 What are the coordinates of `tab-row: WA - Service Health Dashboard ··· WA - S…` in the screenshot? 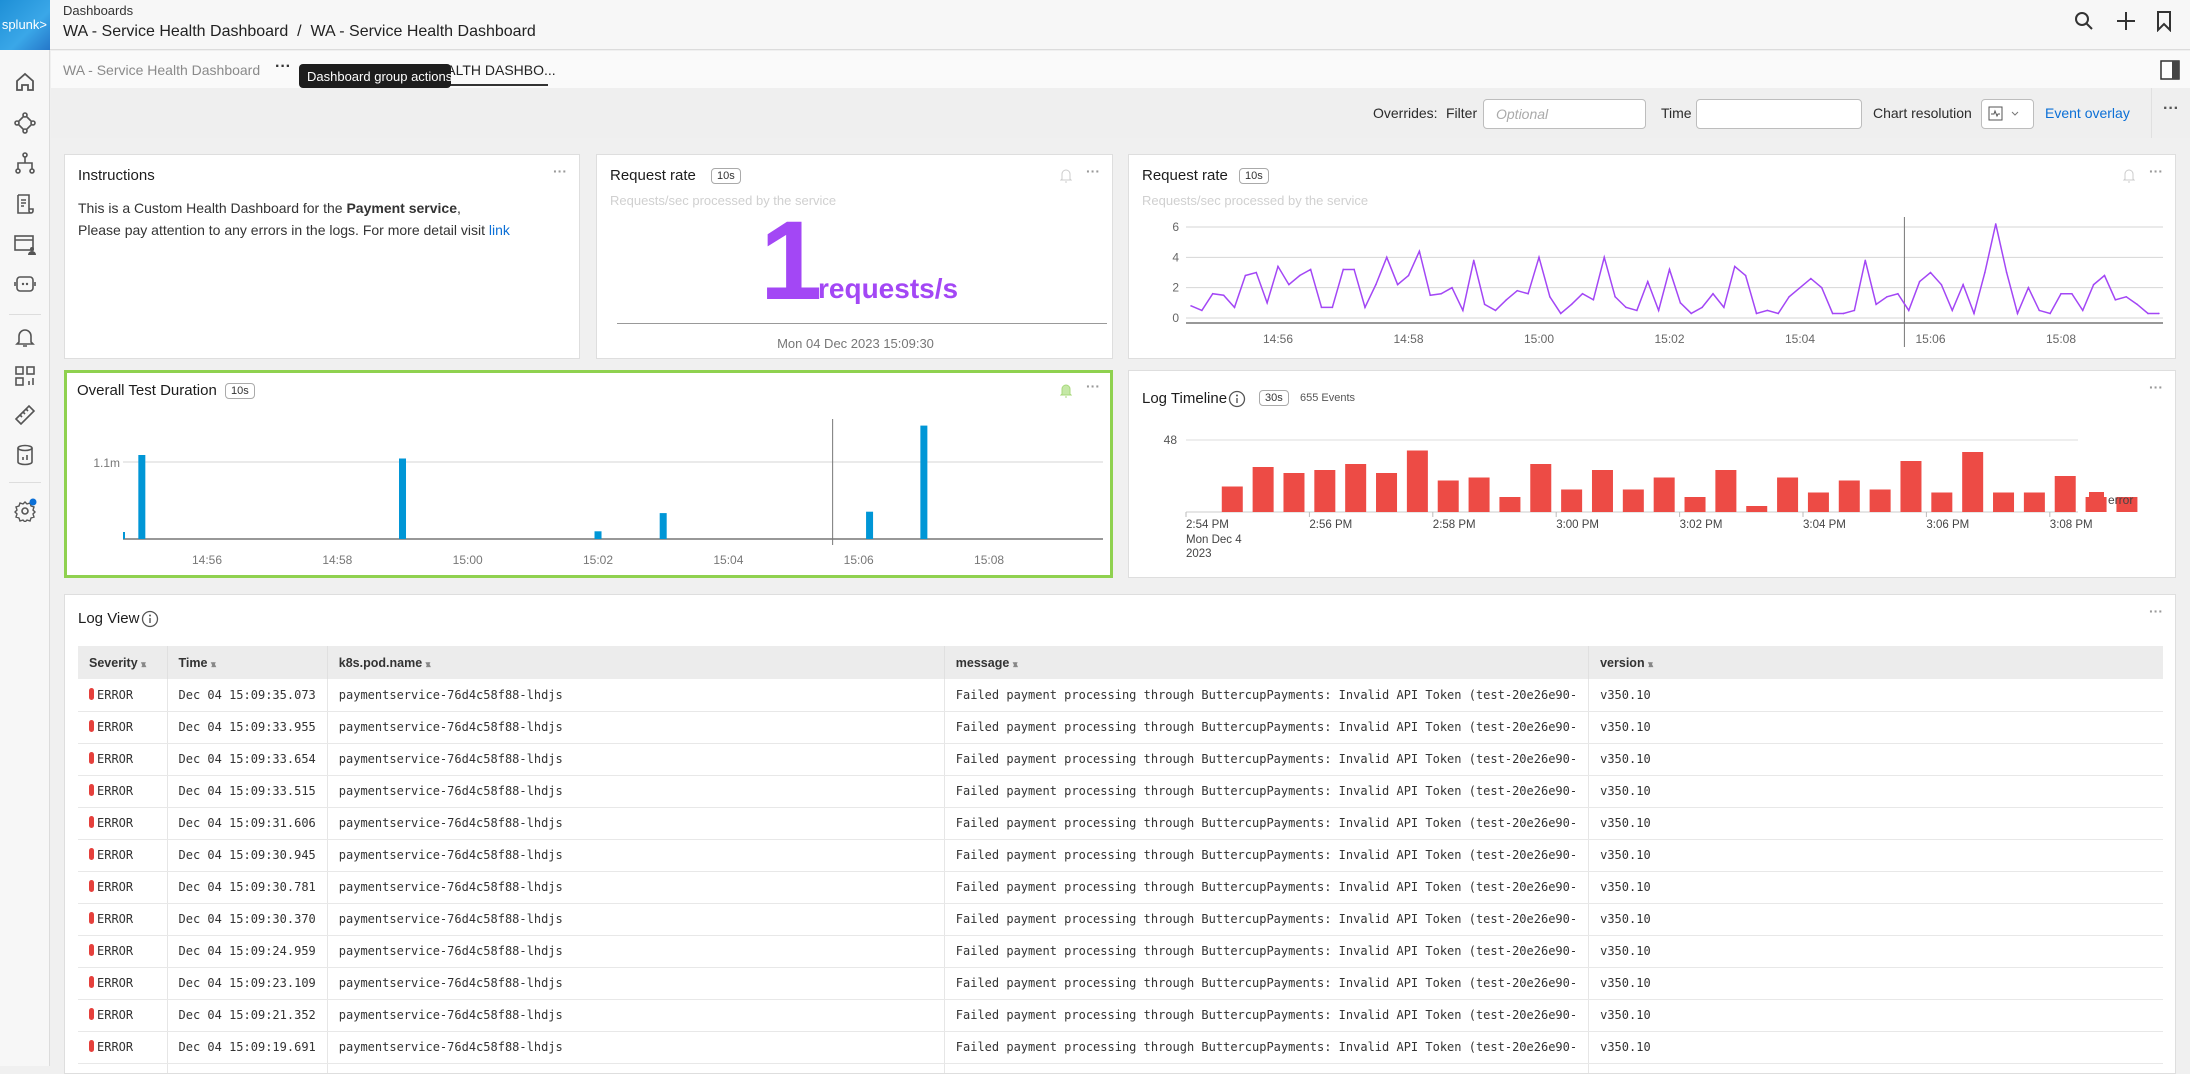 It's located at (1120, 69).